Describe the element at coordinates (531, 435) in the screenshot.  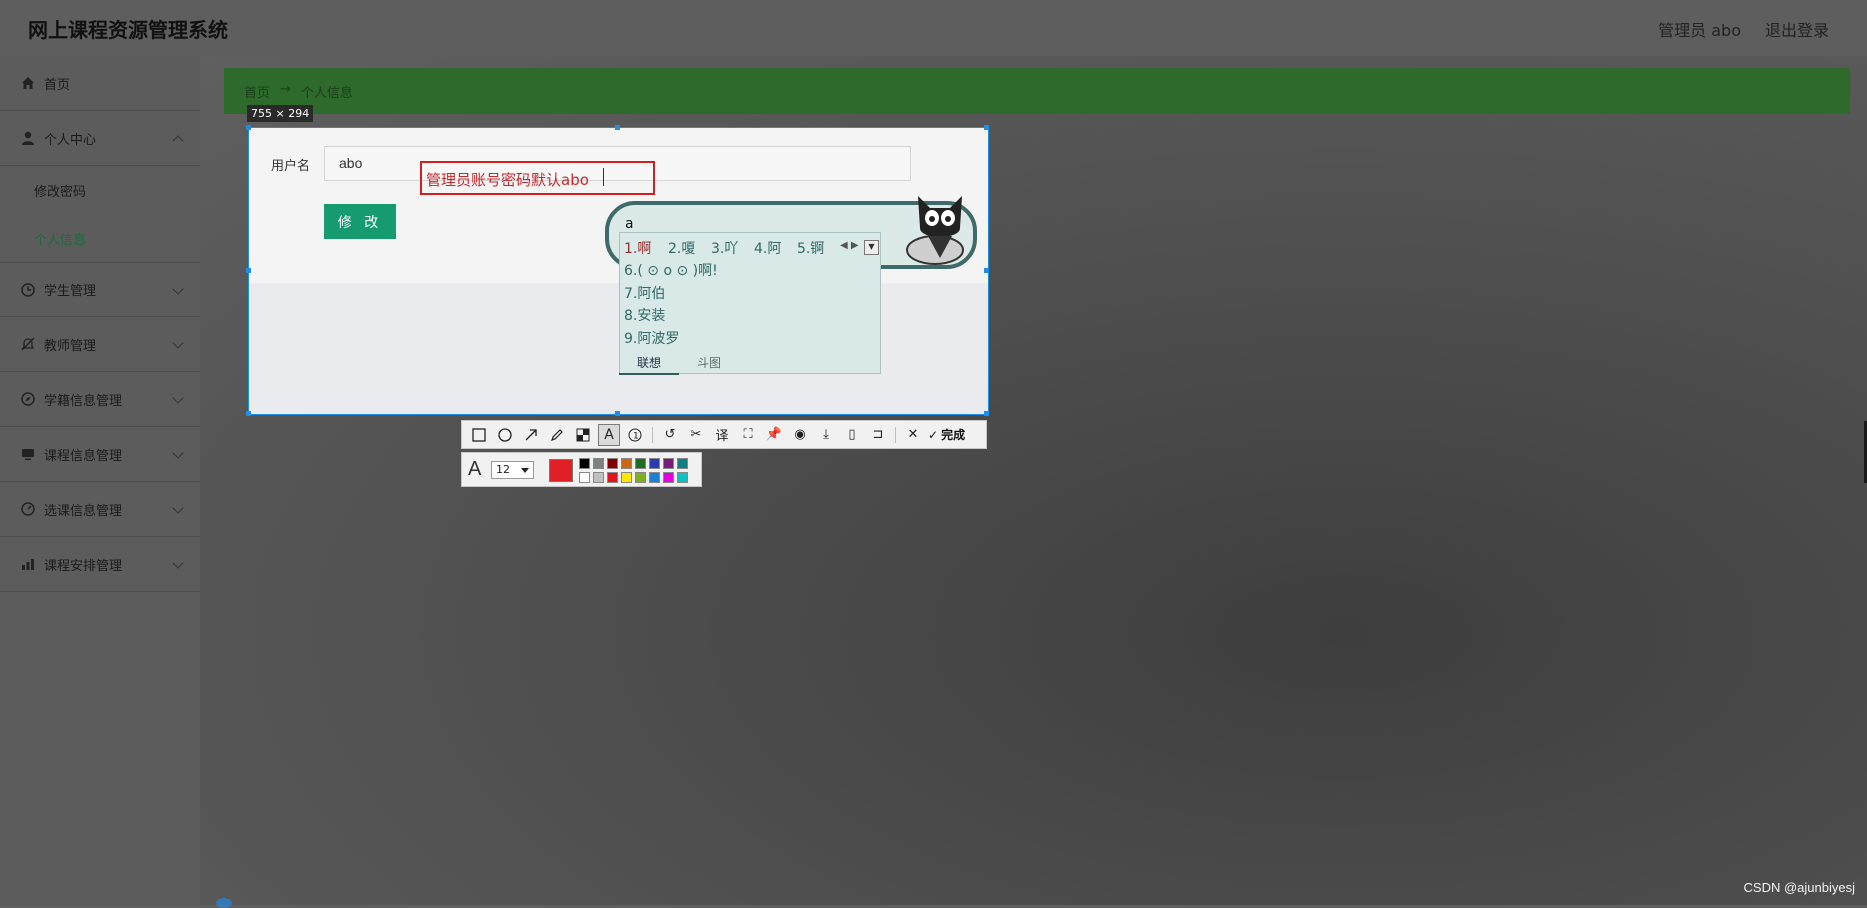
I see `arrow-tool-icon` at that location.